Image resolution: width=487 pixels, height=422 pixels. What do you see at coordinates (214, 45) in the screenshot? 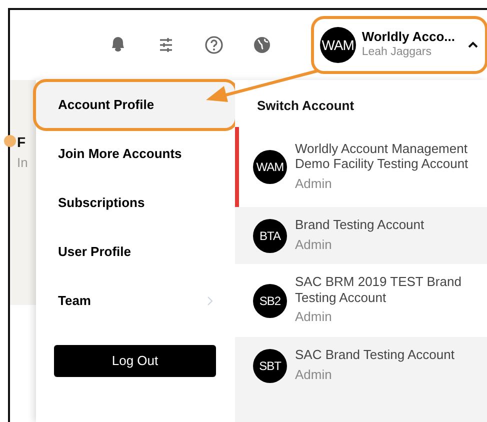
I see `help-icon` at bounding box center [214, 45].